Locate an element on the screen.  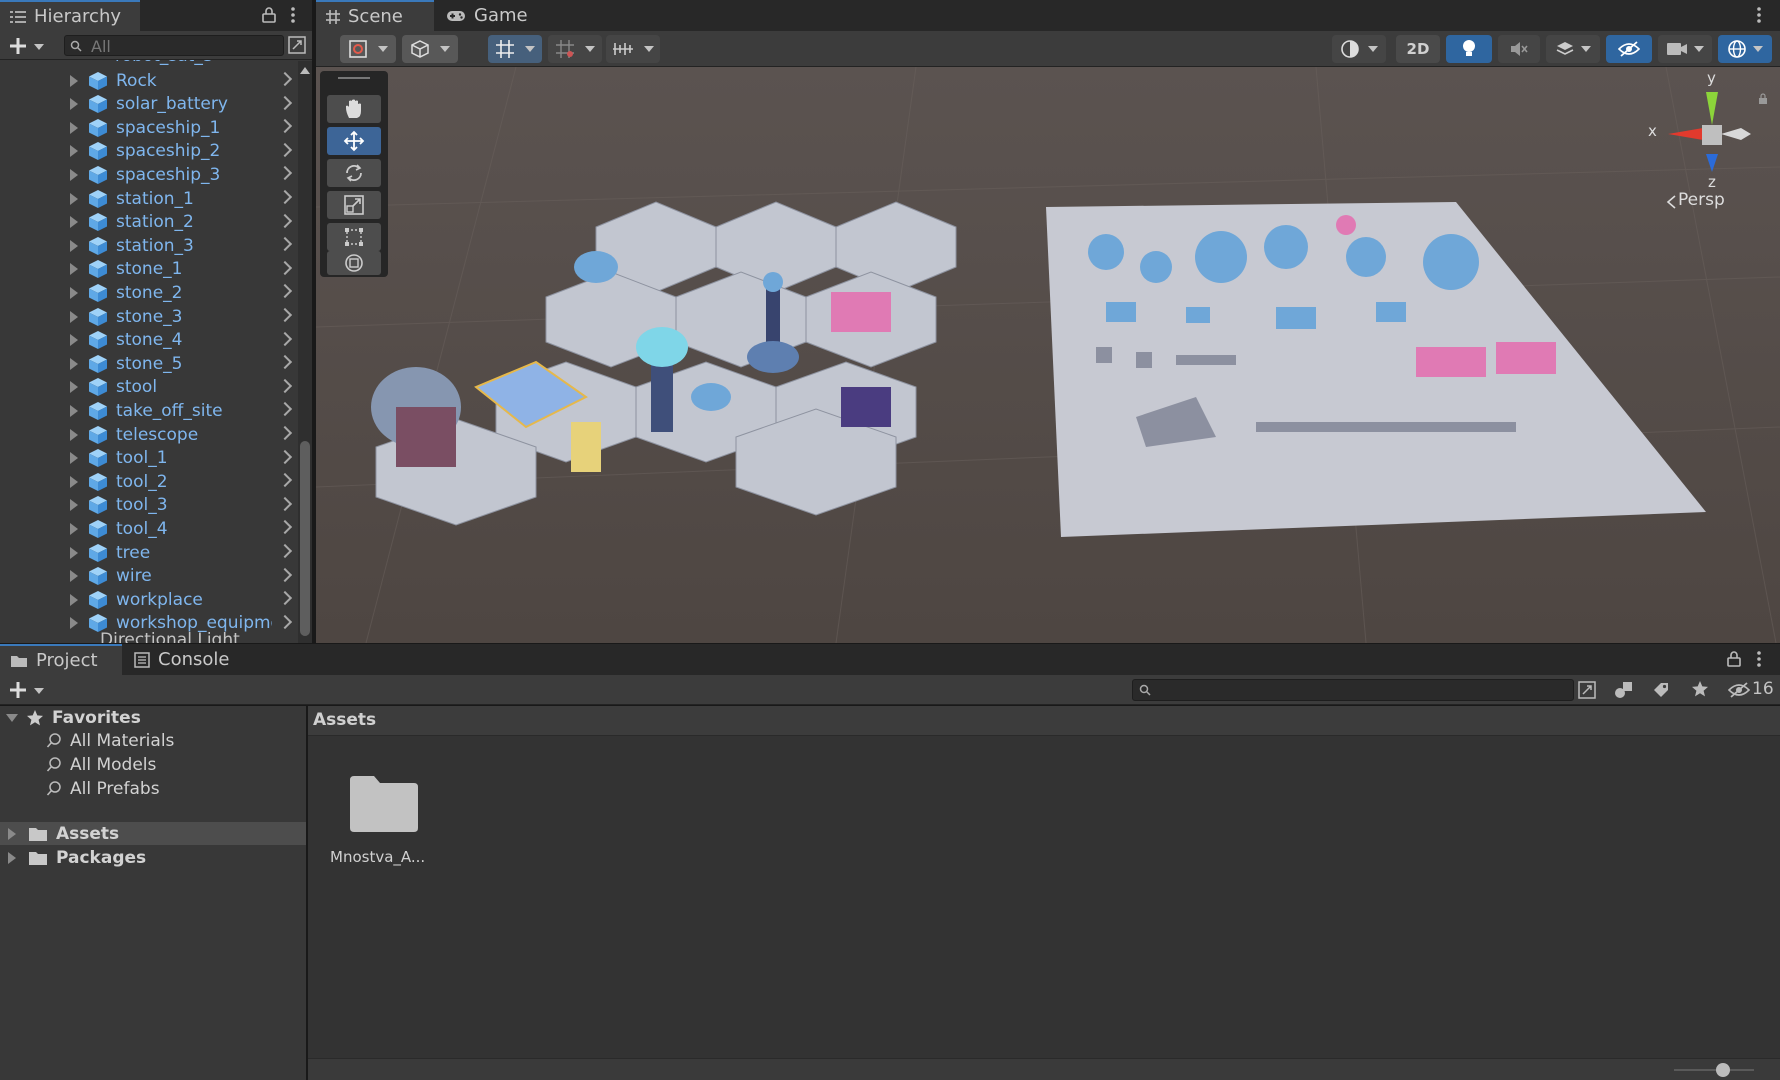
add-icon is located at coordinates (18, 46).